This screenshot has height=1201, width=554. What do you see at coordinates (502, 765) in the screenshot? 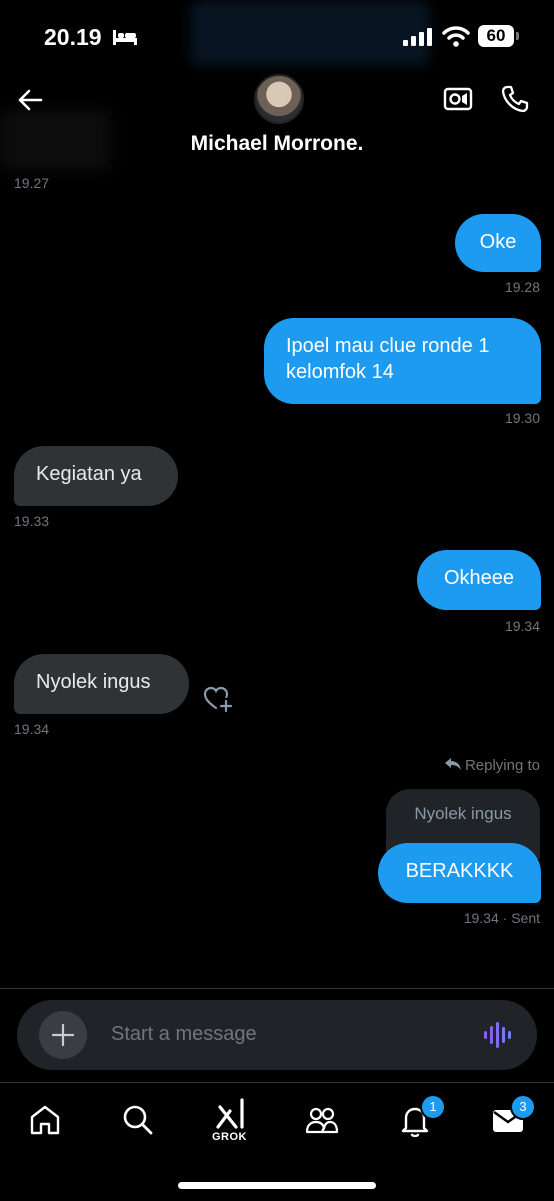
I see `replying-to-text: Replying to` at bounding box center [502, 765].